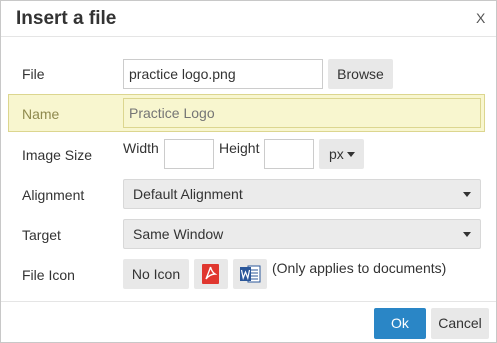 This screenshot has height=343, width=497. What do you see at coordinates (302, 194) in the screenshot?
I see `alignment-select: Default Alignment` at bounding box center [302, 194].